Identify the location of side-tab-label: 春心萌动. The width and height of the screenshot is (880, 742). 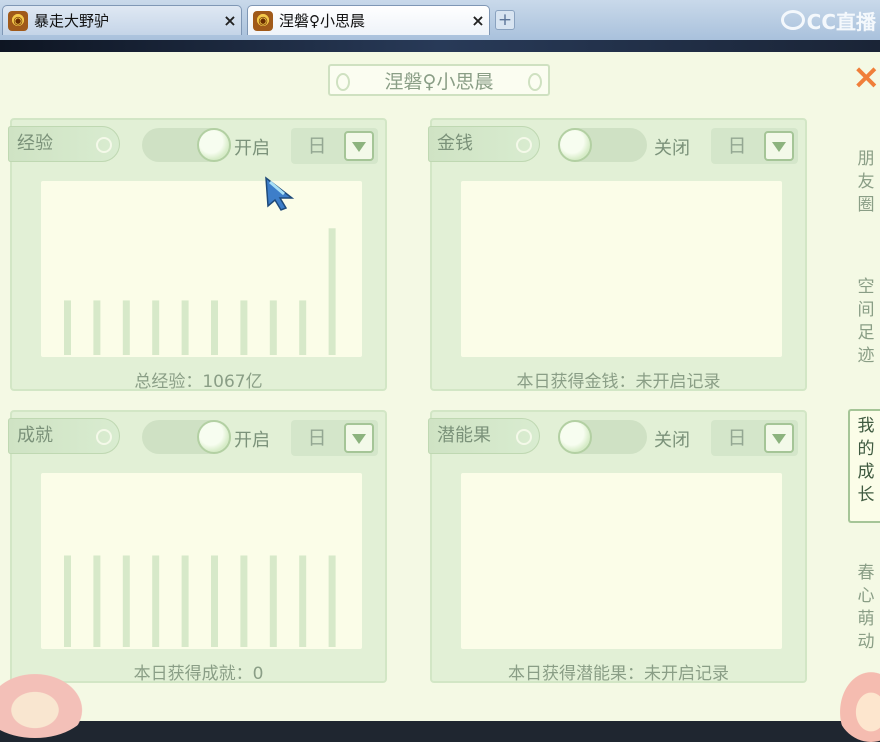
(866, 608).